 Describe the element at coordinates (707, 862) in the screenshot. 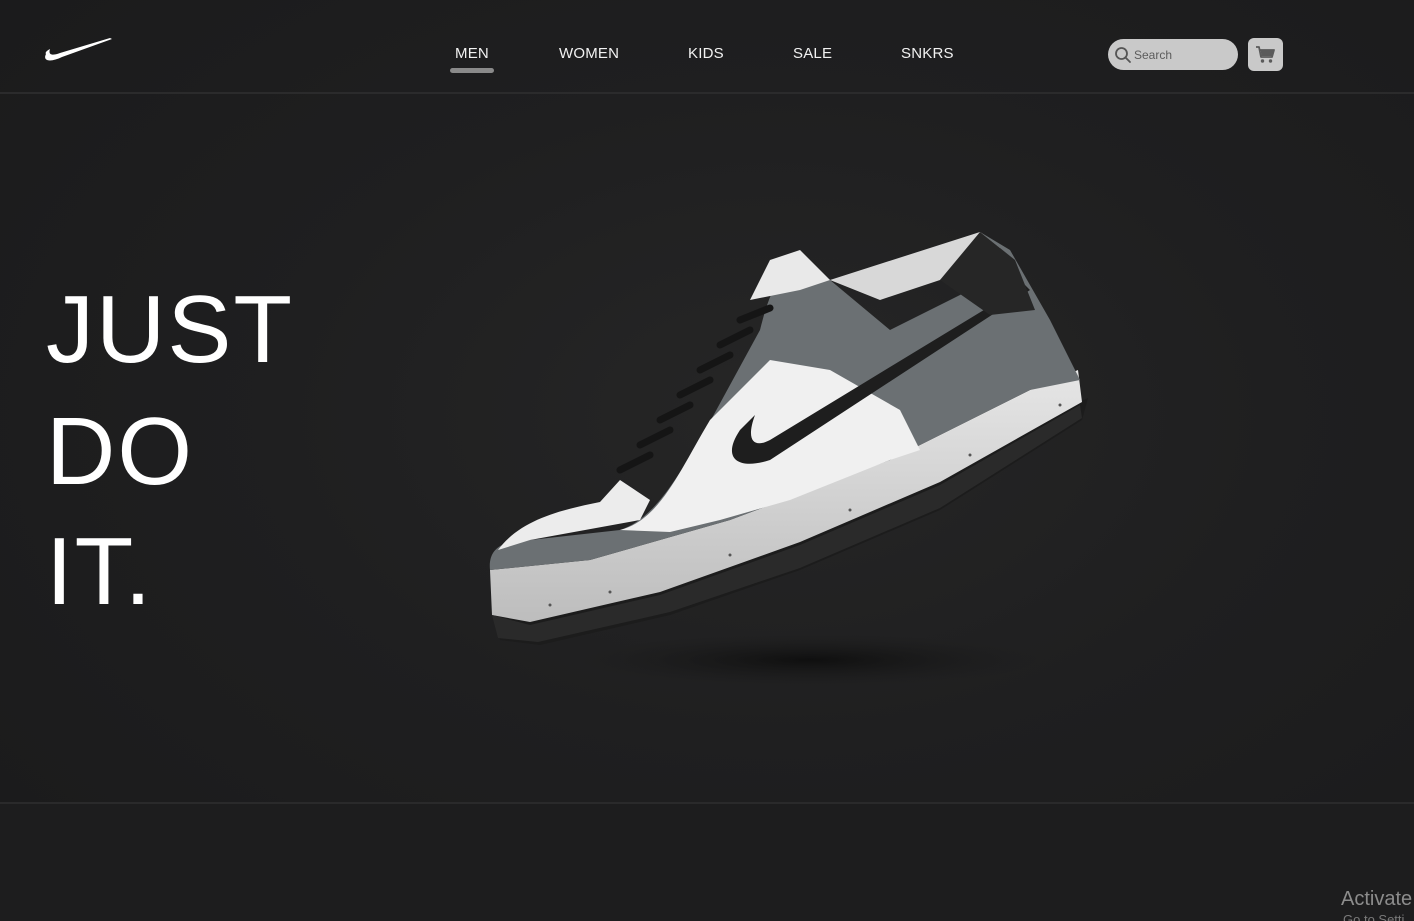

I see `lower-section` at that location.